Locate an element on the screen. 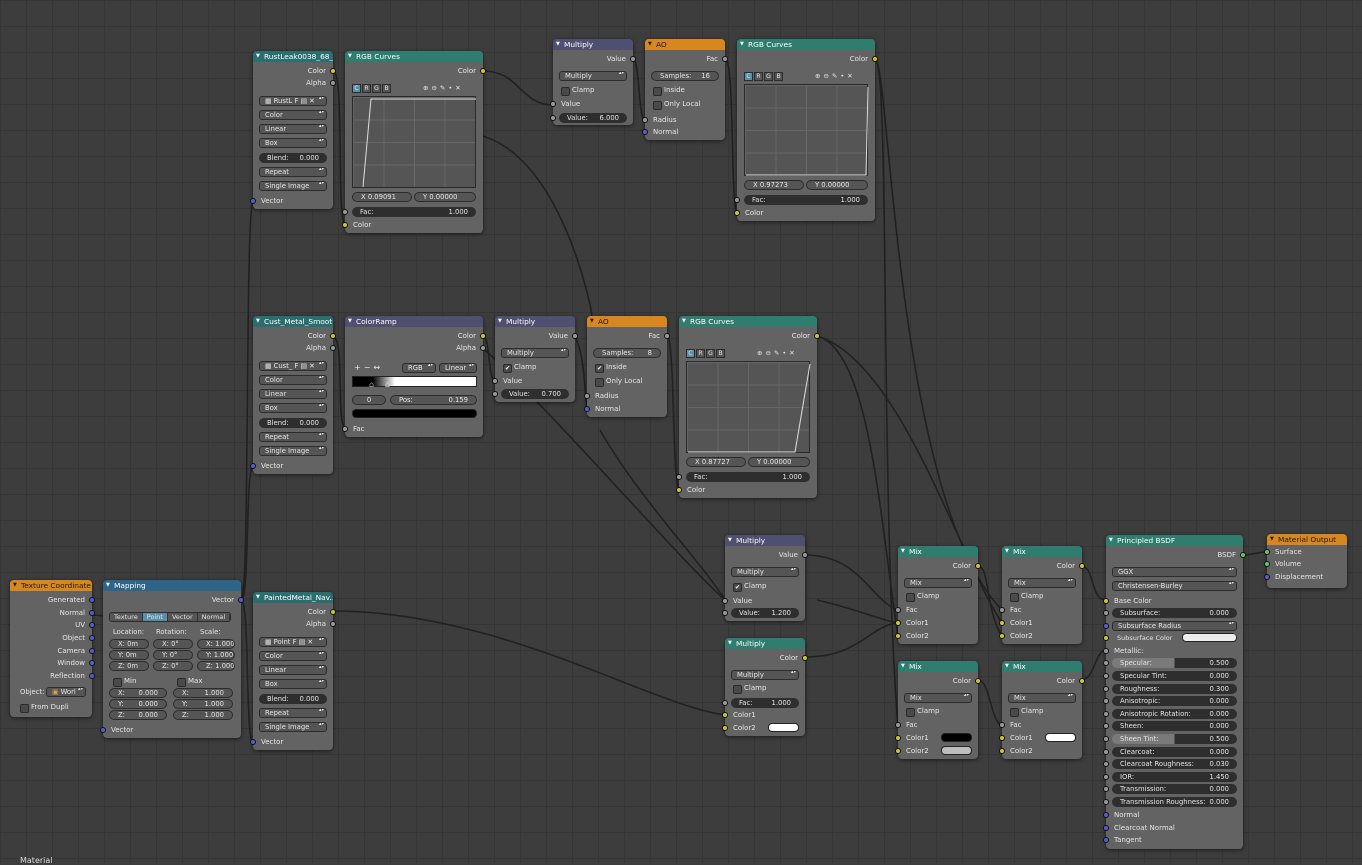 Image resolution: width=1362 pixels, height=865 pixels. mix-node-4: Mix Color Mix Clamp Fac Color1 Color2 is located at coordinates (1042, 710).